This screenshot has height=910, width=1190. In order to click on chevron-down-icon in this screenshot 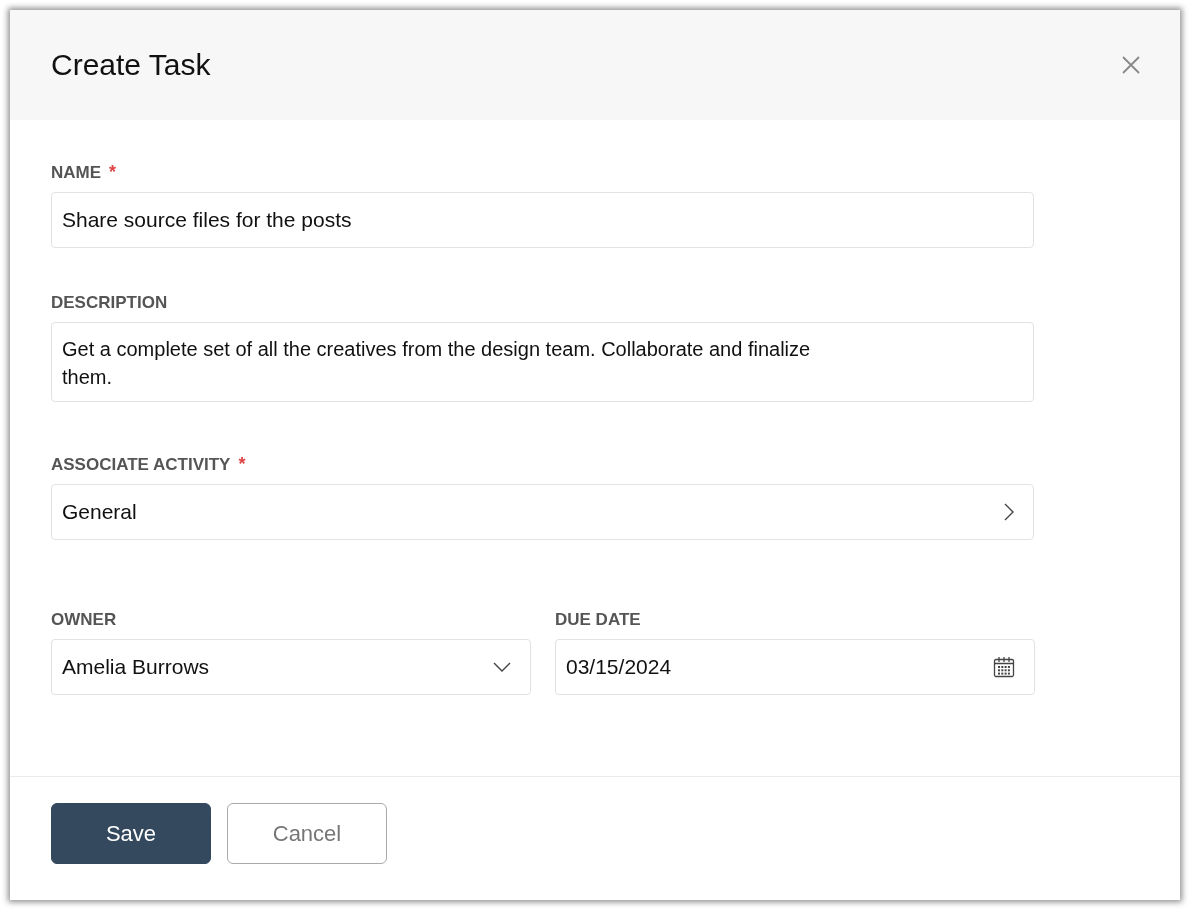, I will do `click(502, 667)`.